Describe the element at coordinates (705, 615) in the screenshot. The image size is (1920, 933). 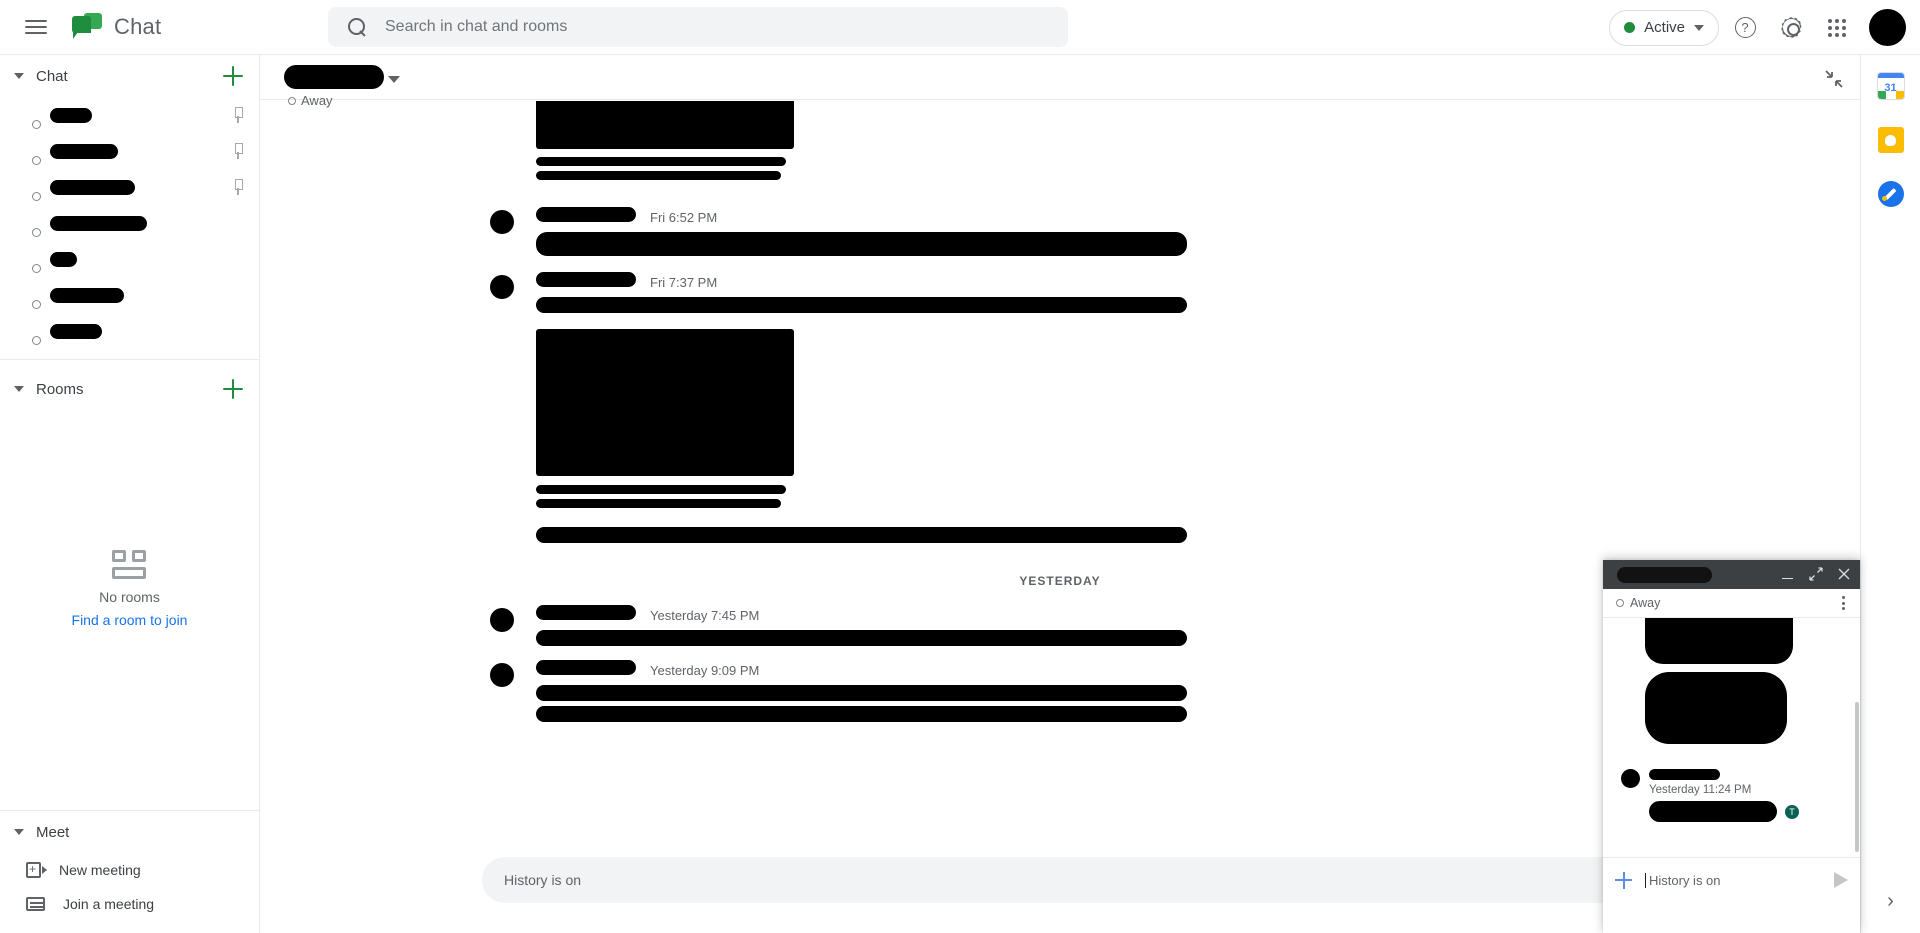
I see `message-timestamp: Yesterday 7:45 PM` at that location.